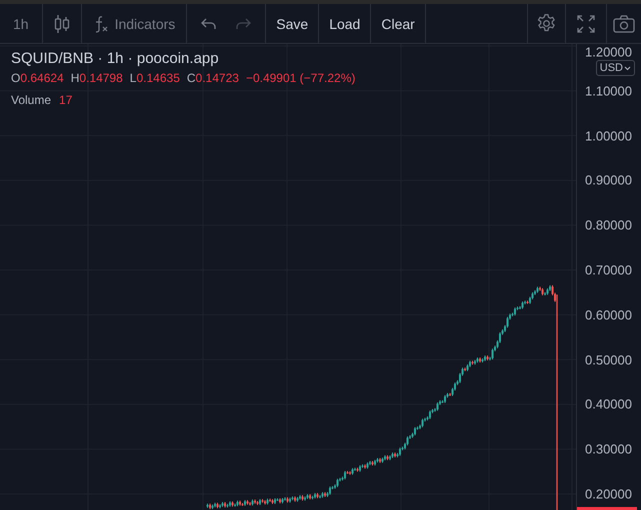  What do you see at coordinates (608, 270) in the screenshot?
I see `price-label: 0.70000` at bounding box center [608, 270].